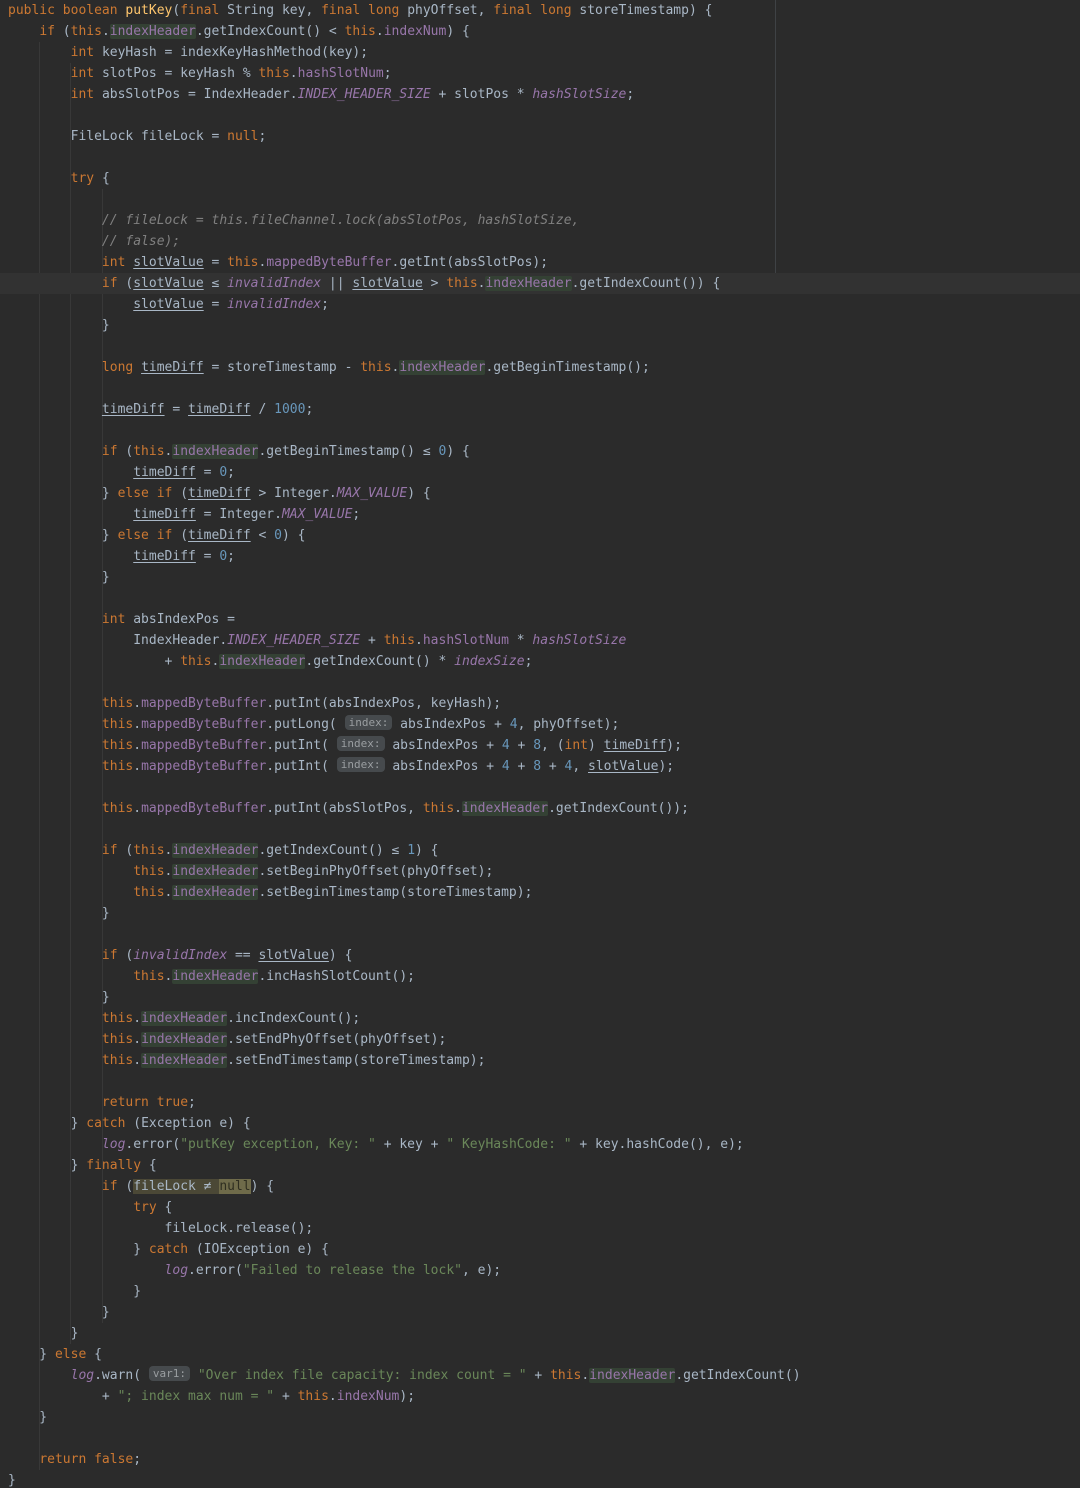 Image resolution: width=1080 pixels, height=1488 pixels. I want to click on code-line: slotValue = invalidIndex;, so click(540, 304).